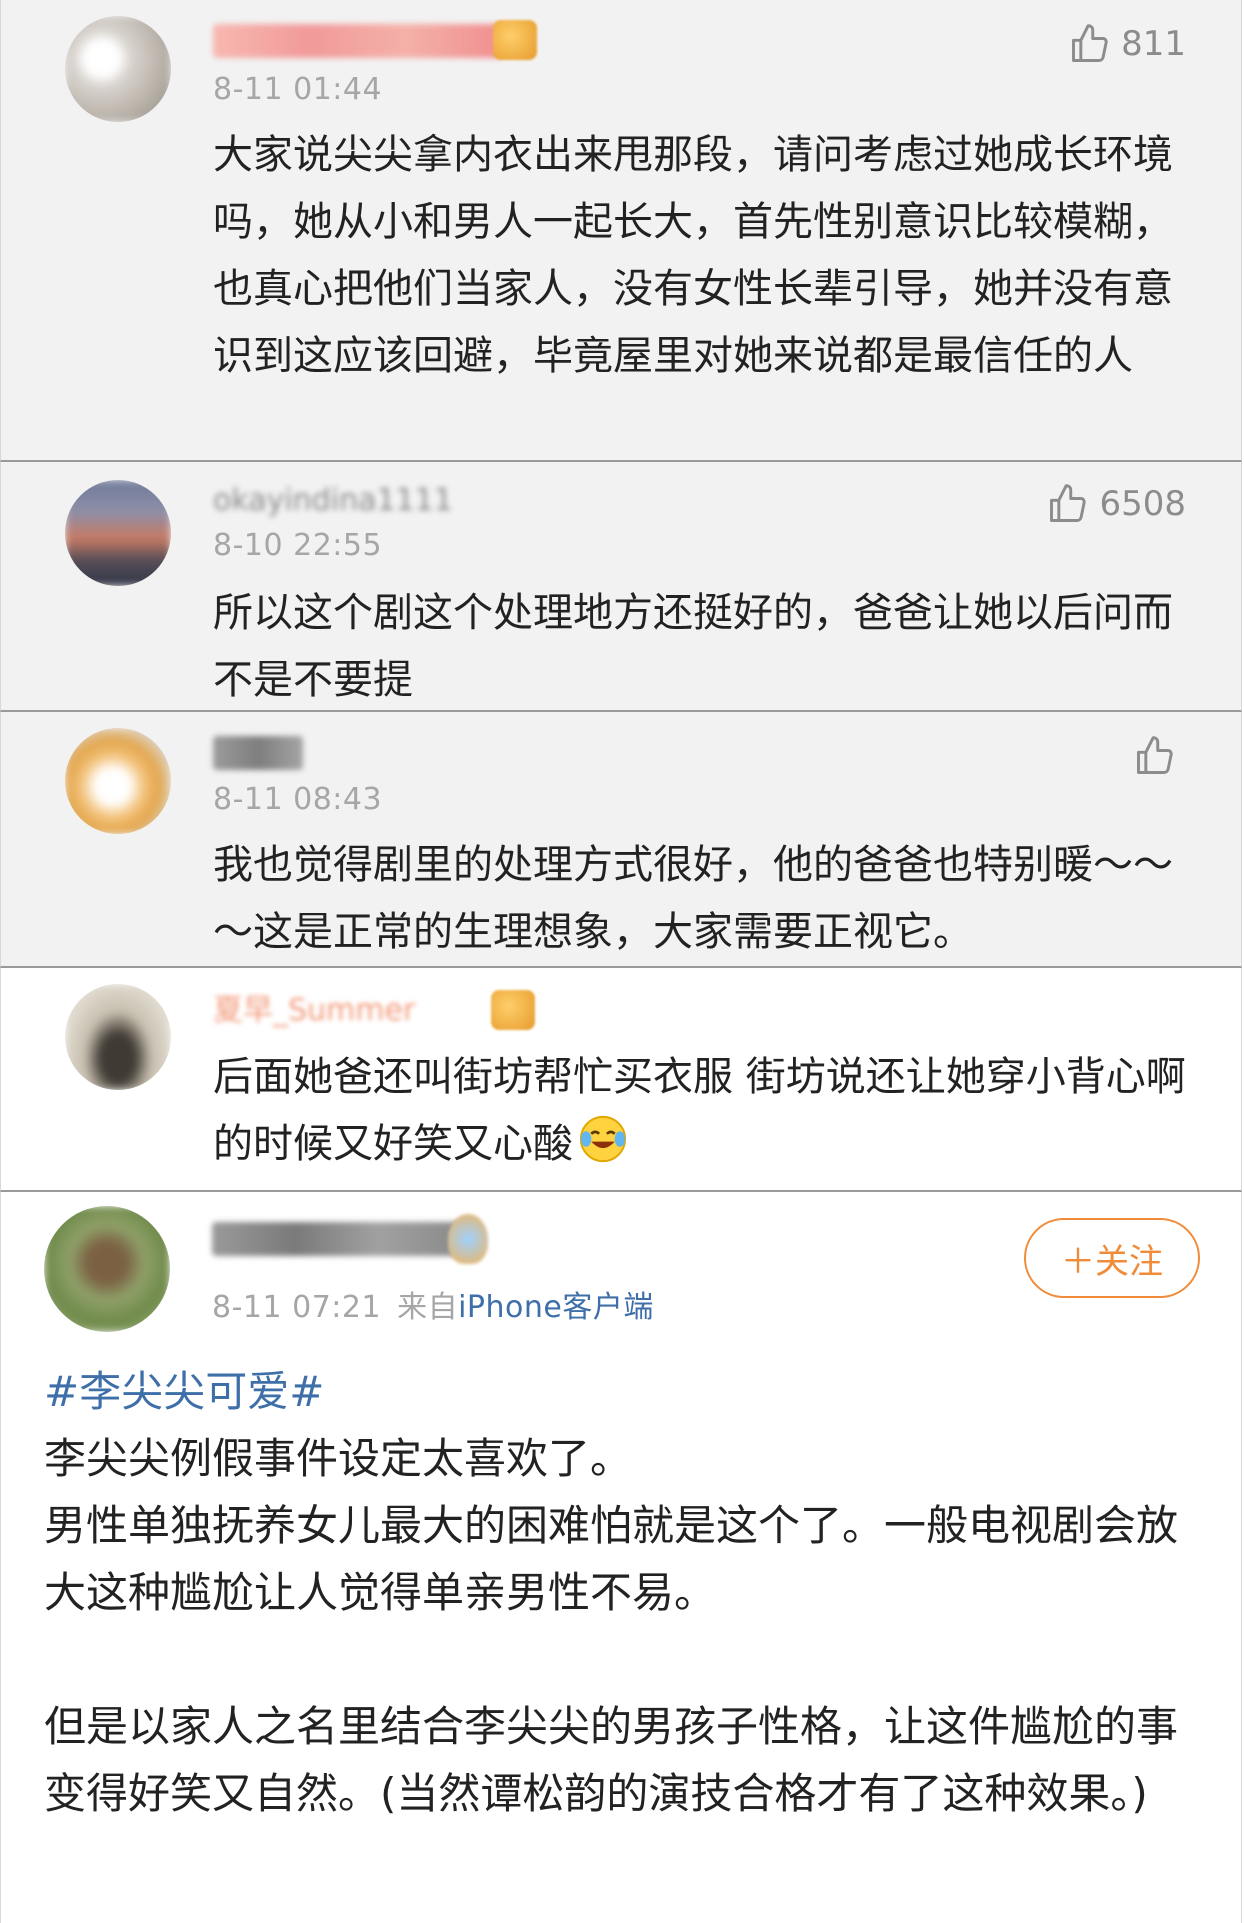 Image resolution: width=1244 pixels, height=1923 pixels. What do you see at coordinates (343, 1011) in the screenshot?
I see `username-blurred: 夏早_Summer` at bounding box center [343, 1011].